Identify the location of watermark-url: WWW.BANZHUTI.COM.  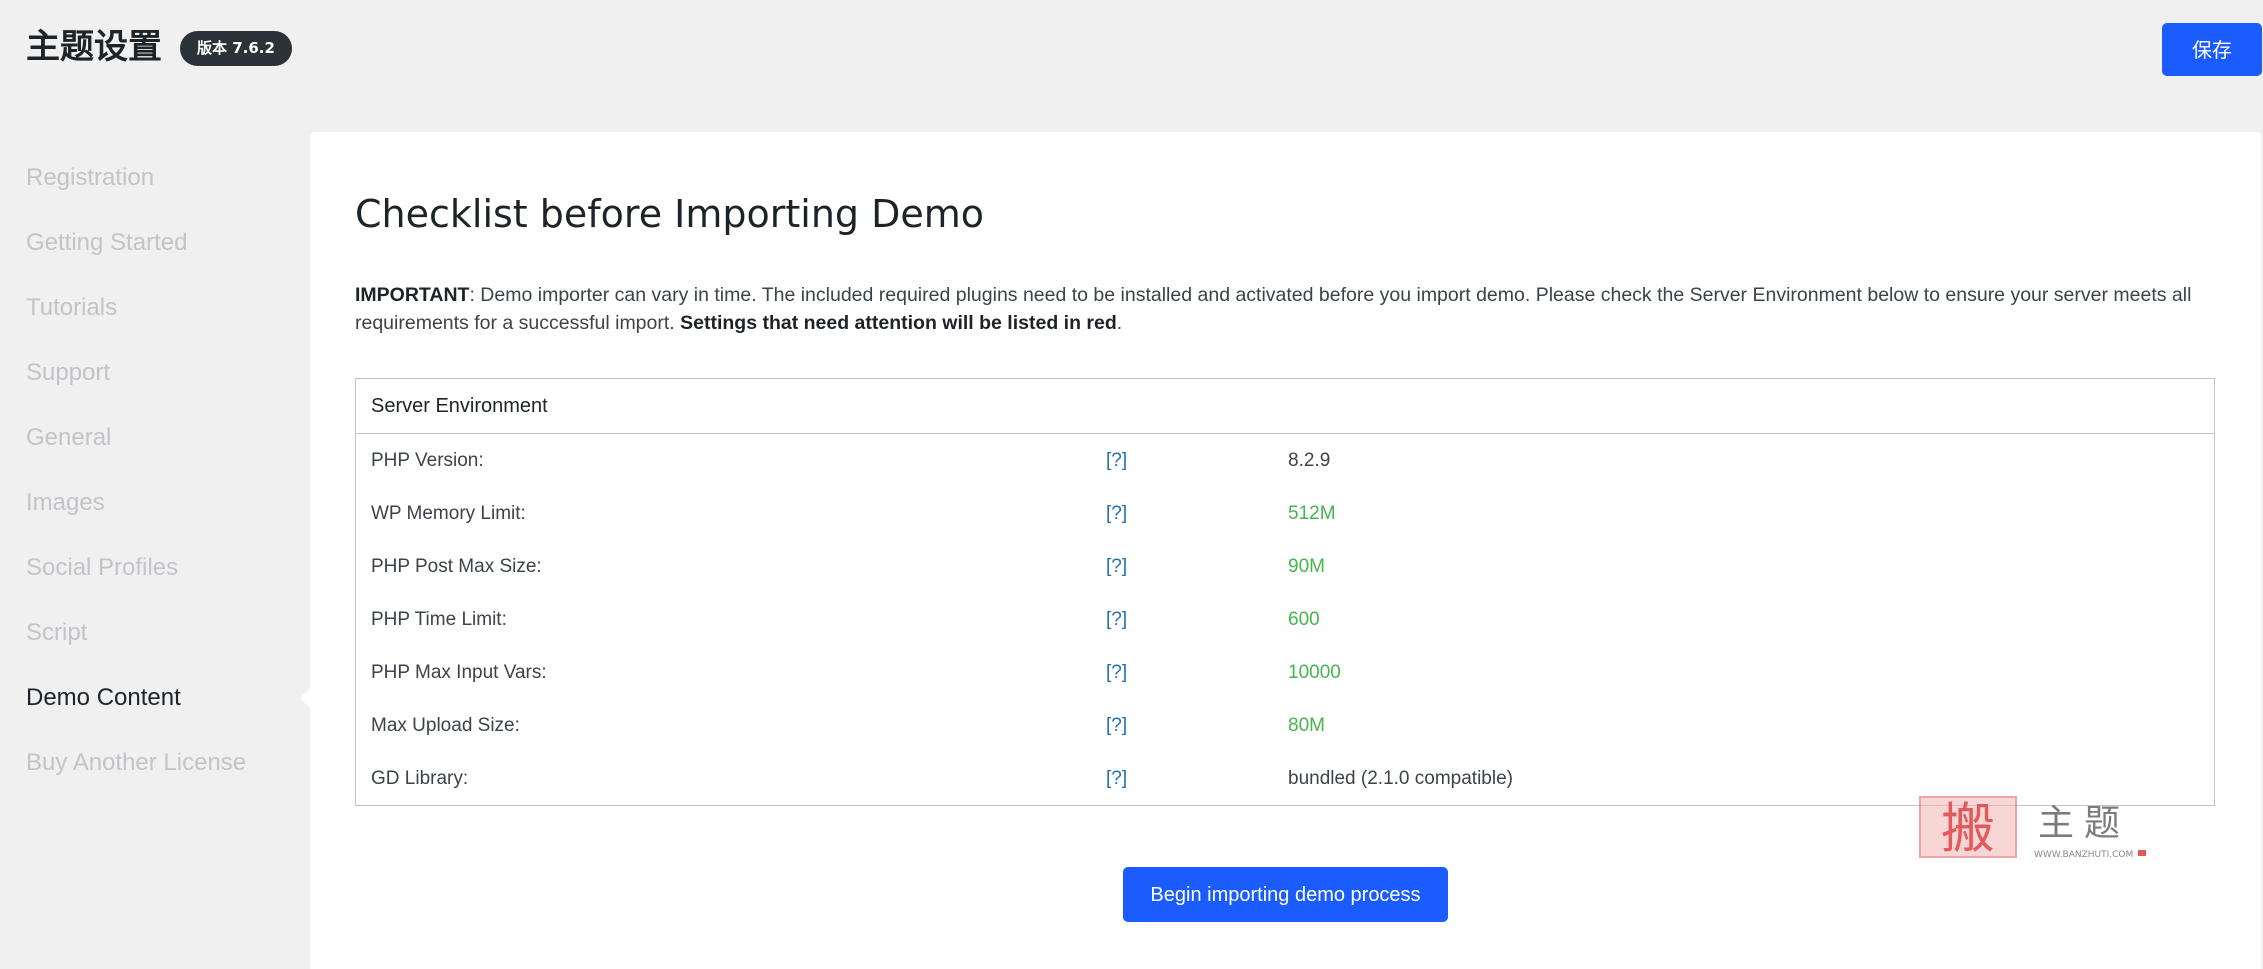
(2083, 855).